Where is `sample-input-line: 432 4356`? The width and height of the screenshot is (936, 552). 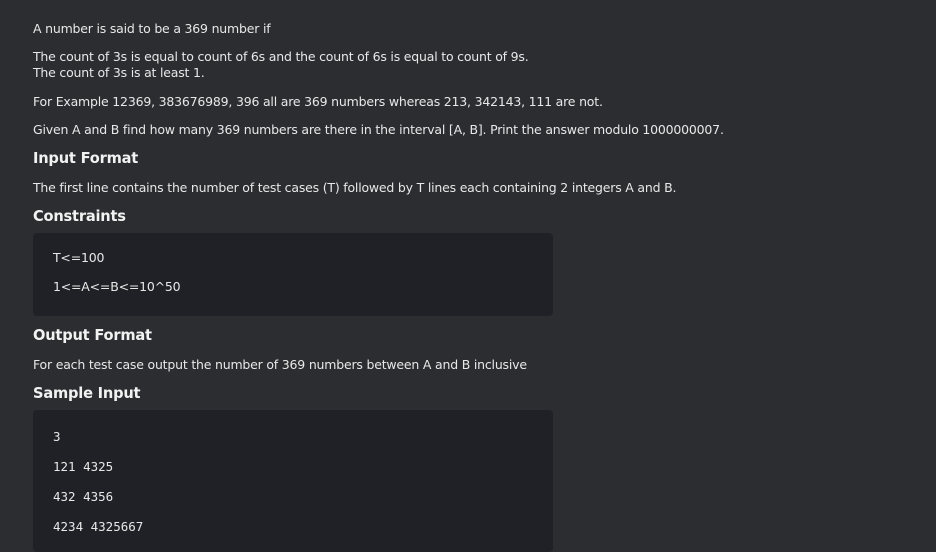
sample-input-line: 432 4356 is located at coordinates (83, 496).